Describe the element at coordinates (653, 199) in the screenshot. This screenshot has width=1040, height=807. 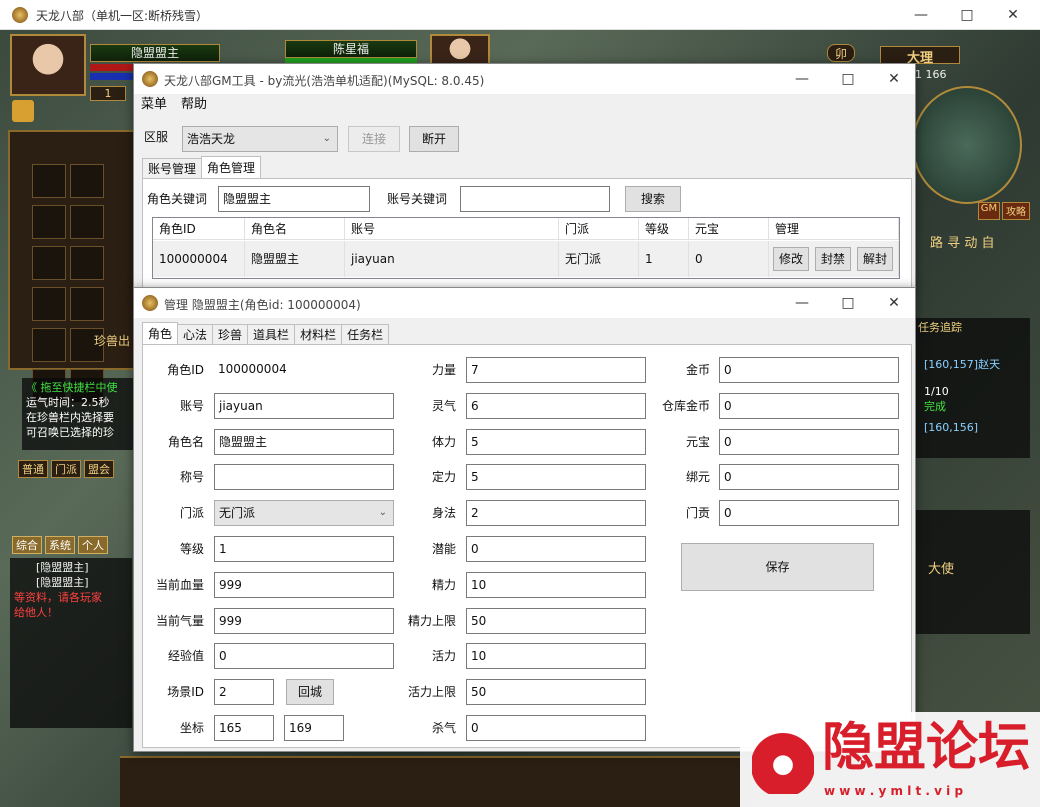
I see `search-button: 搜索` at that location.